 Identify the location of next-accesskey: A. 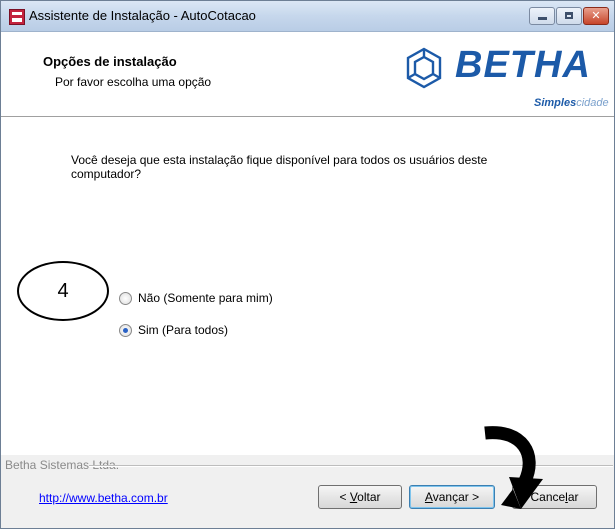
(428, 497).